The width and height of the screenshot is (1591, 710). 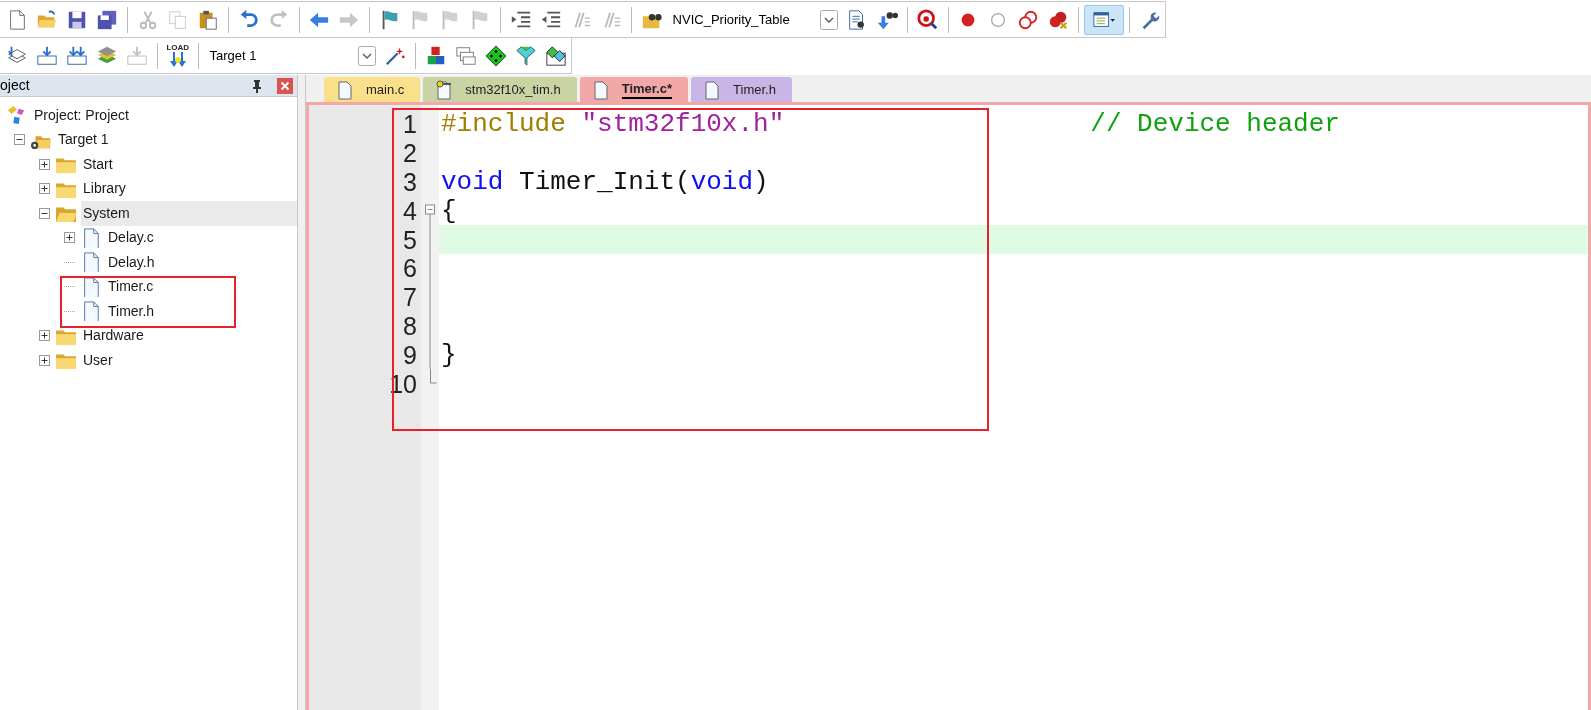 What do you see at coordinates (81, 115) in the screenshot?
I see `tree-item: Project` at bounding box center [81, 115].